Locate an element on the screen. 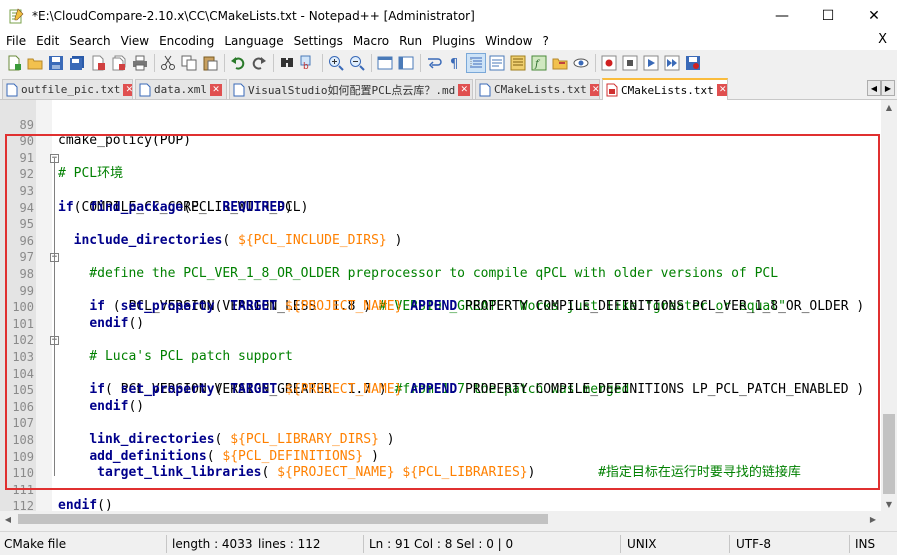 The height and width of the screenshot is (555, 897). tab-scroll-left-icon: ◀ is located at coordinates (874, 88).